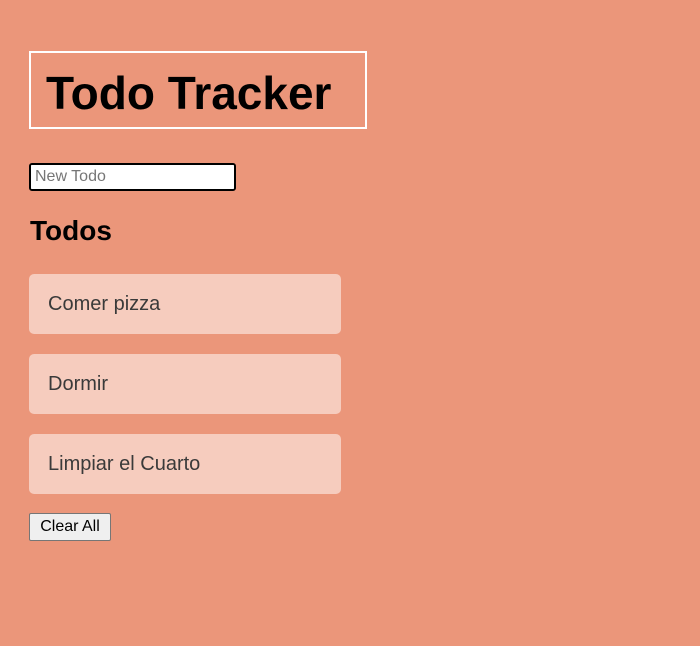 This screenshot has width=700, height=646. Describe the element at coordinates (71, 230) in the screenshot. I see `todos-heading: Todos` at that location.